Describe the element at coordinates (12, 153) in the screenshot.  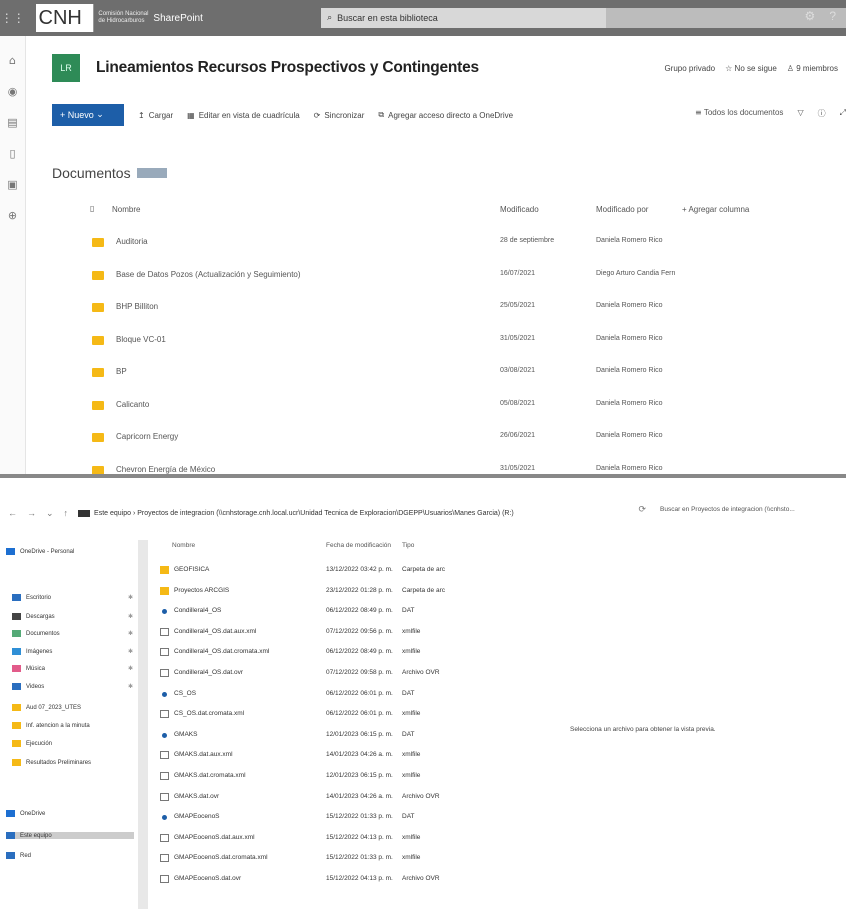
I see `page-icon: ▯` at that location.